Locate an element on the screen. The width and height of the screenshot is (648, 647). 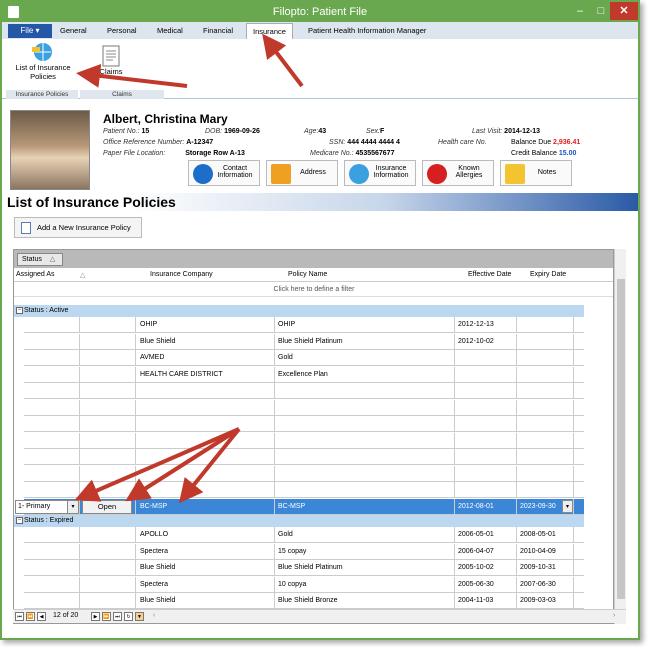
scrollbar-thumb is located at coordinates (621, 439).